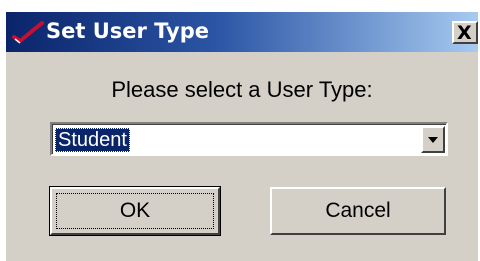 Image resolution: width=480 pixels, height=261 pixels. Describe the element at coordinates (92, 140) in the screenshot. I see `user-type-selected-value: Student` at that location.